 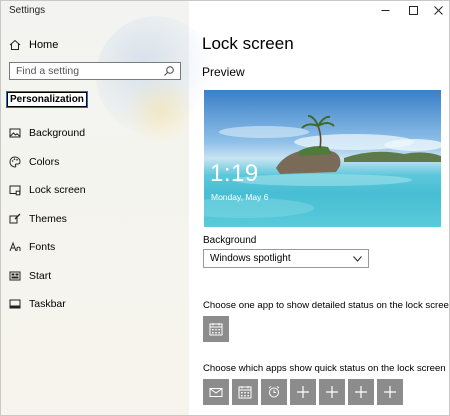 I want to click on quick-status-app-alarm, so click(x=274, y=392).